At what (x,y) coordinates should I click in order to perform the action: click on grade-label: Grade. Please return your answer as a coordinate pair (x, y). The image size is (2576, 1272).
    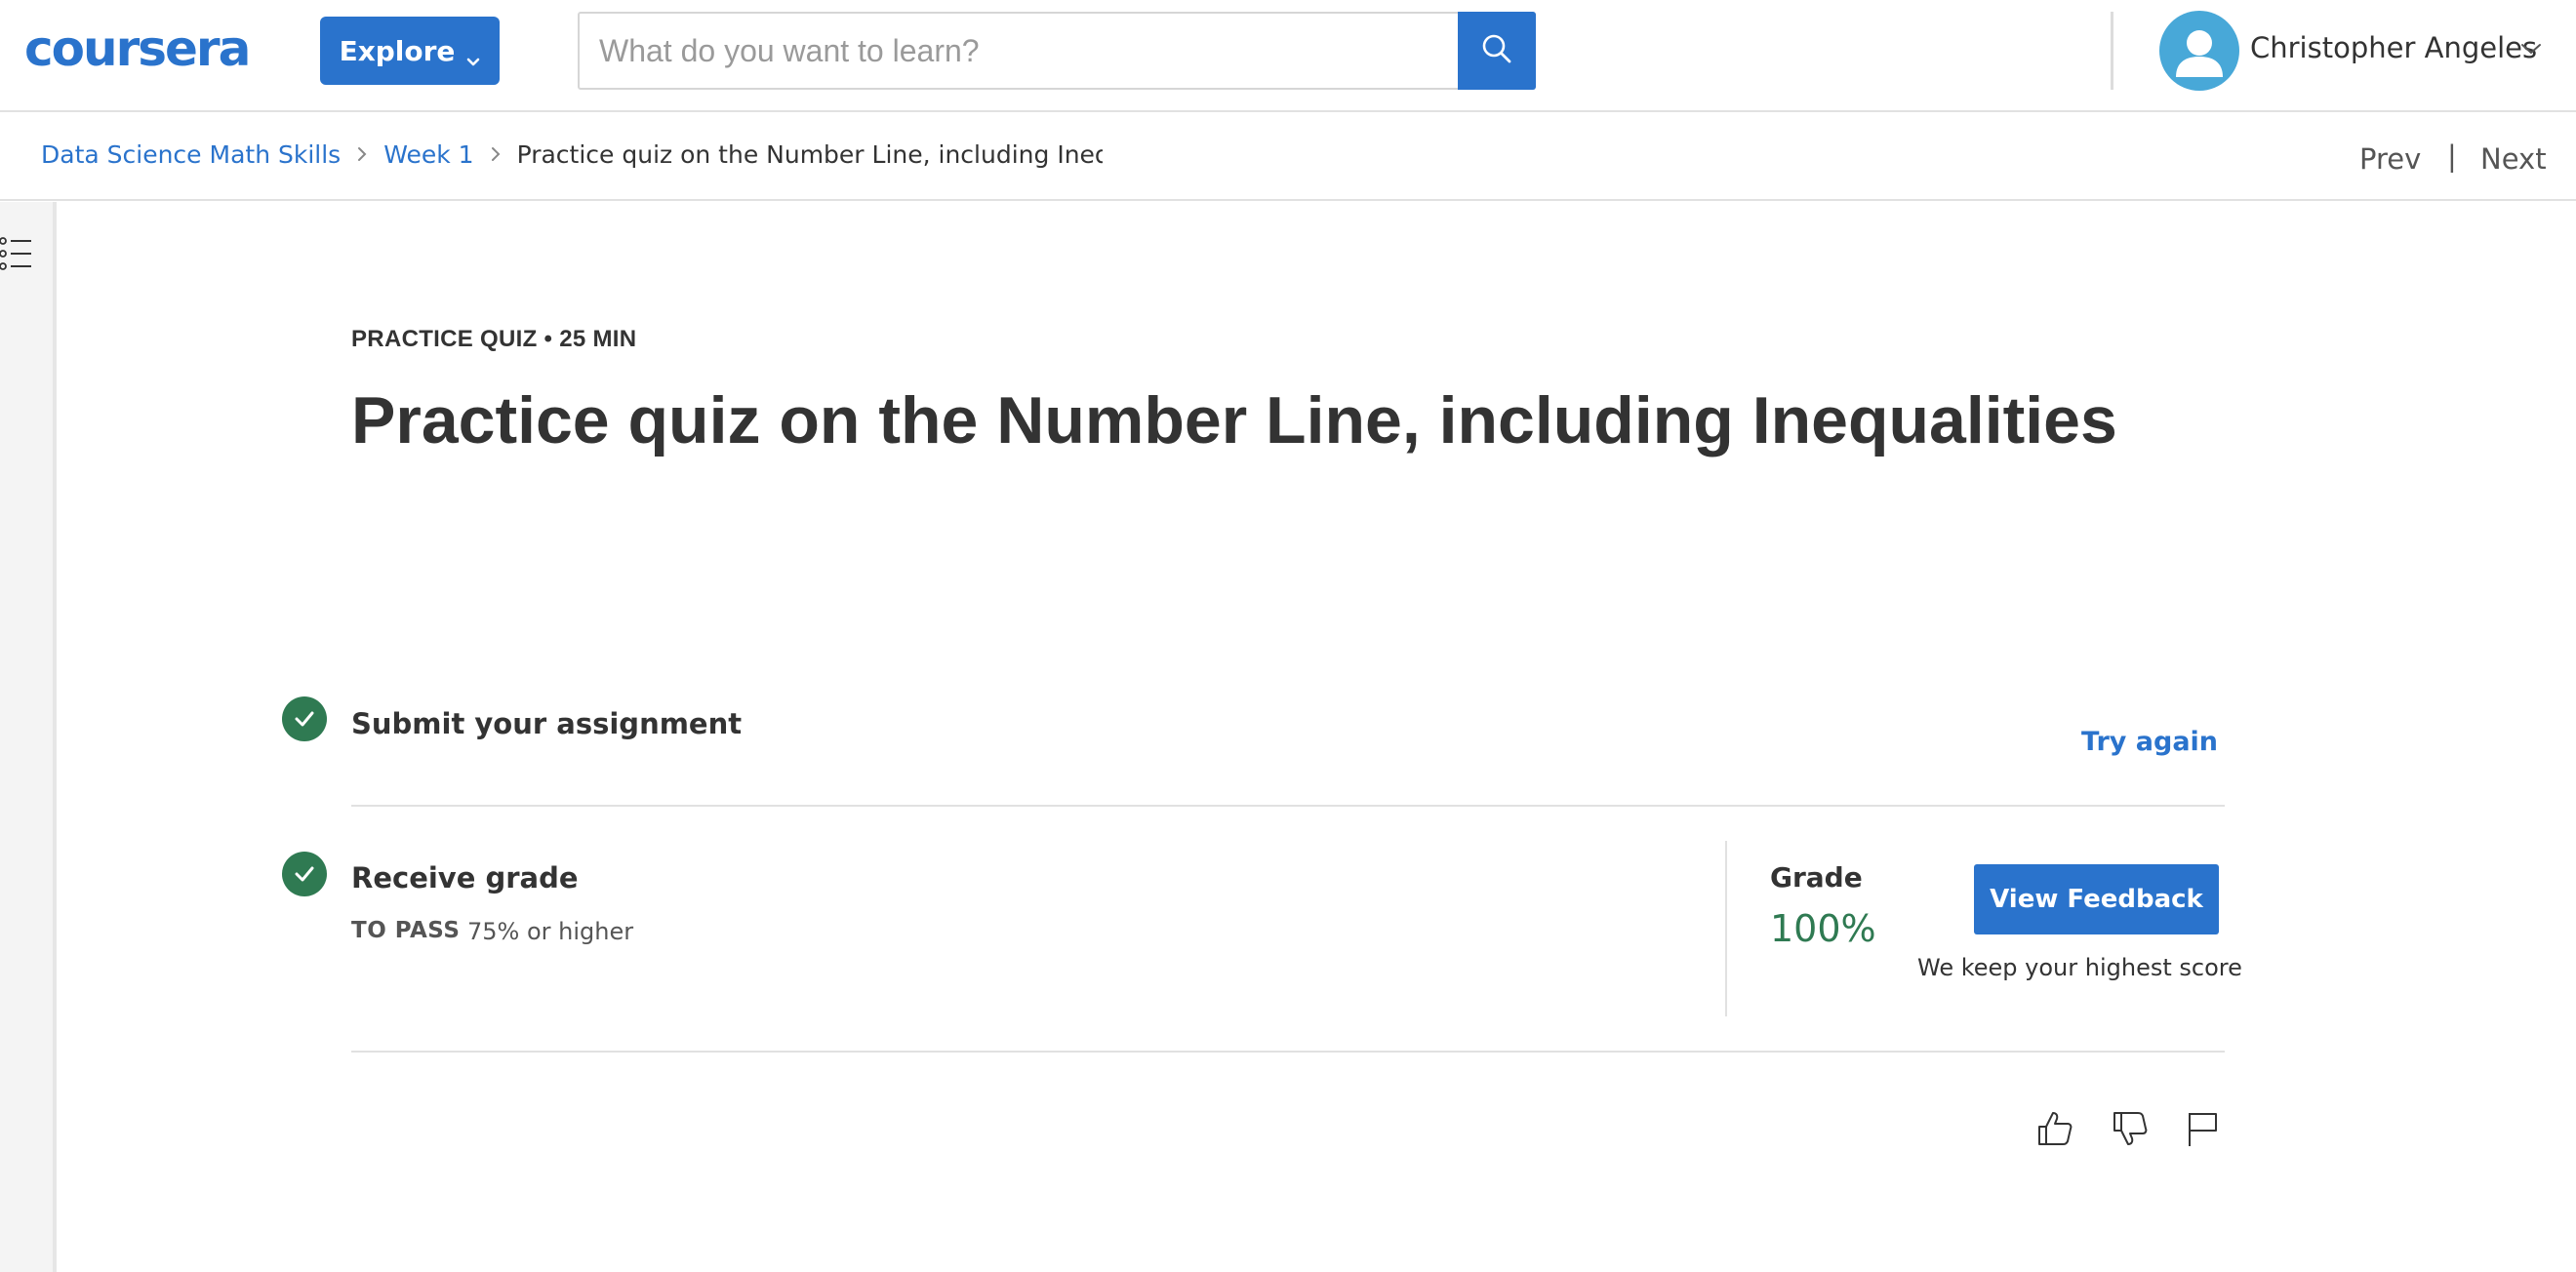
    Looking at the image, I should click on (1816, 877).